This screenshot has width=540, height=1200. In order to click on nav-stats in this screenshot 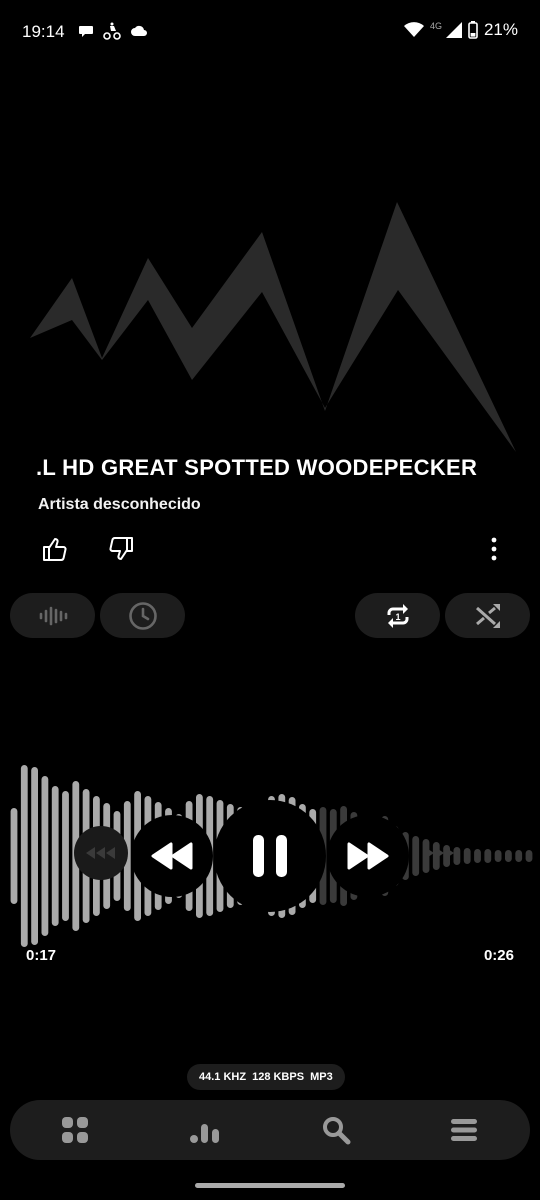, I will do `click(206, 1130)`.